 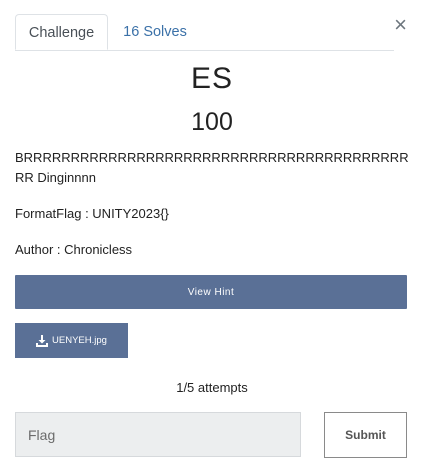 I want to click on challenge-points: 100, so click(x=212, y=122).